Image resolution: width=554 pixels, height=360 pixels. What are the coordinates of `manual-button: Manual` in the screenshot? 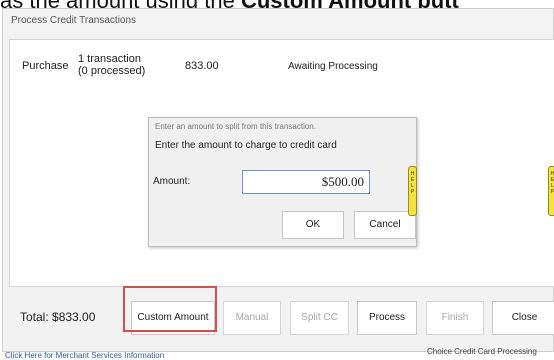 It's located at (252, 318).